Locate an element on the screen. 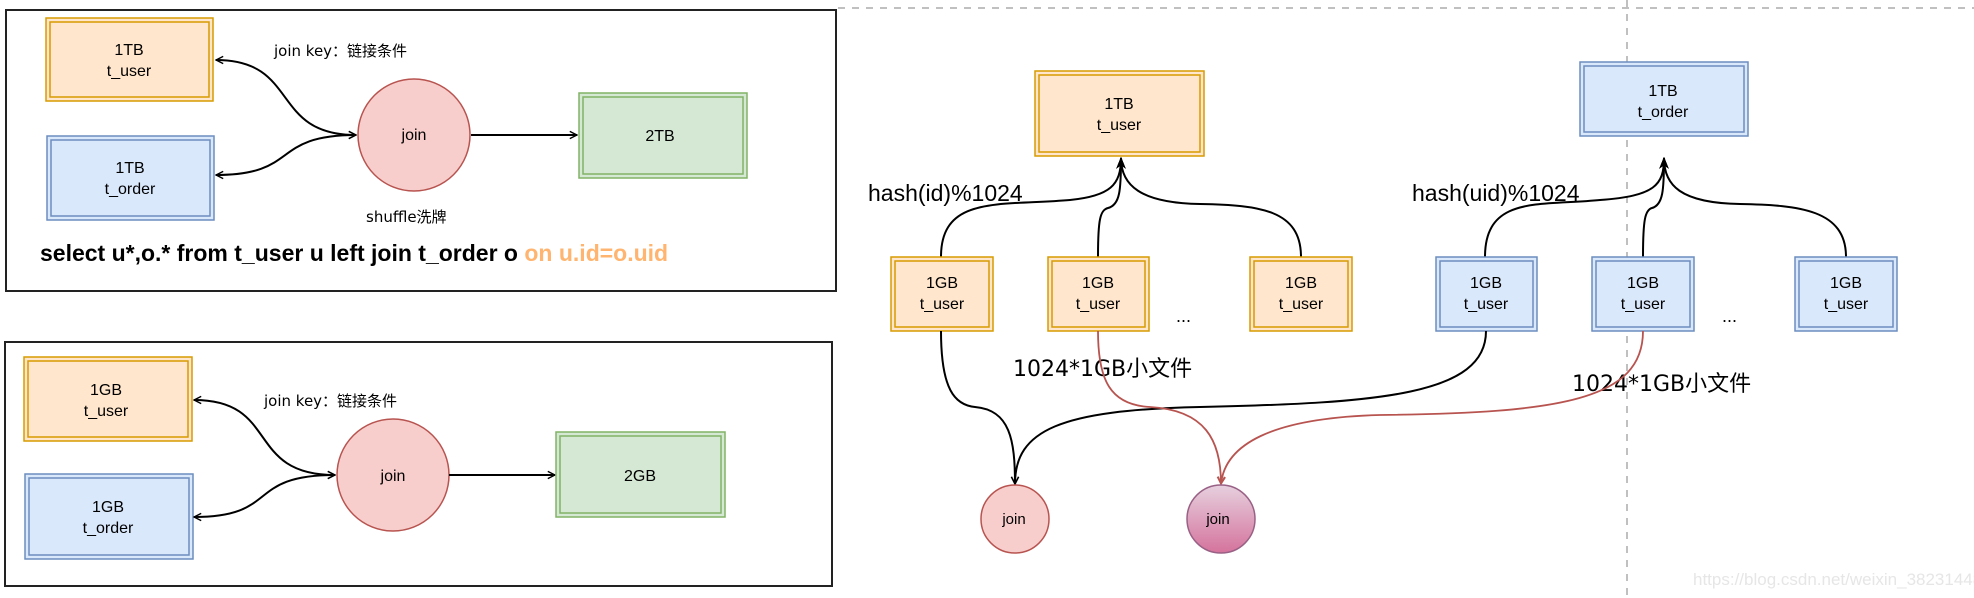 The image size is (1974, 598). bucket-order-3-size: 1GB is located at coordinates (1846, 283).